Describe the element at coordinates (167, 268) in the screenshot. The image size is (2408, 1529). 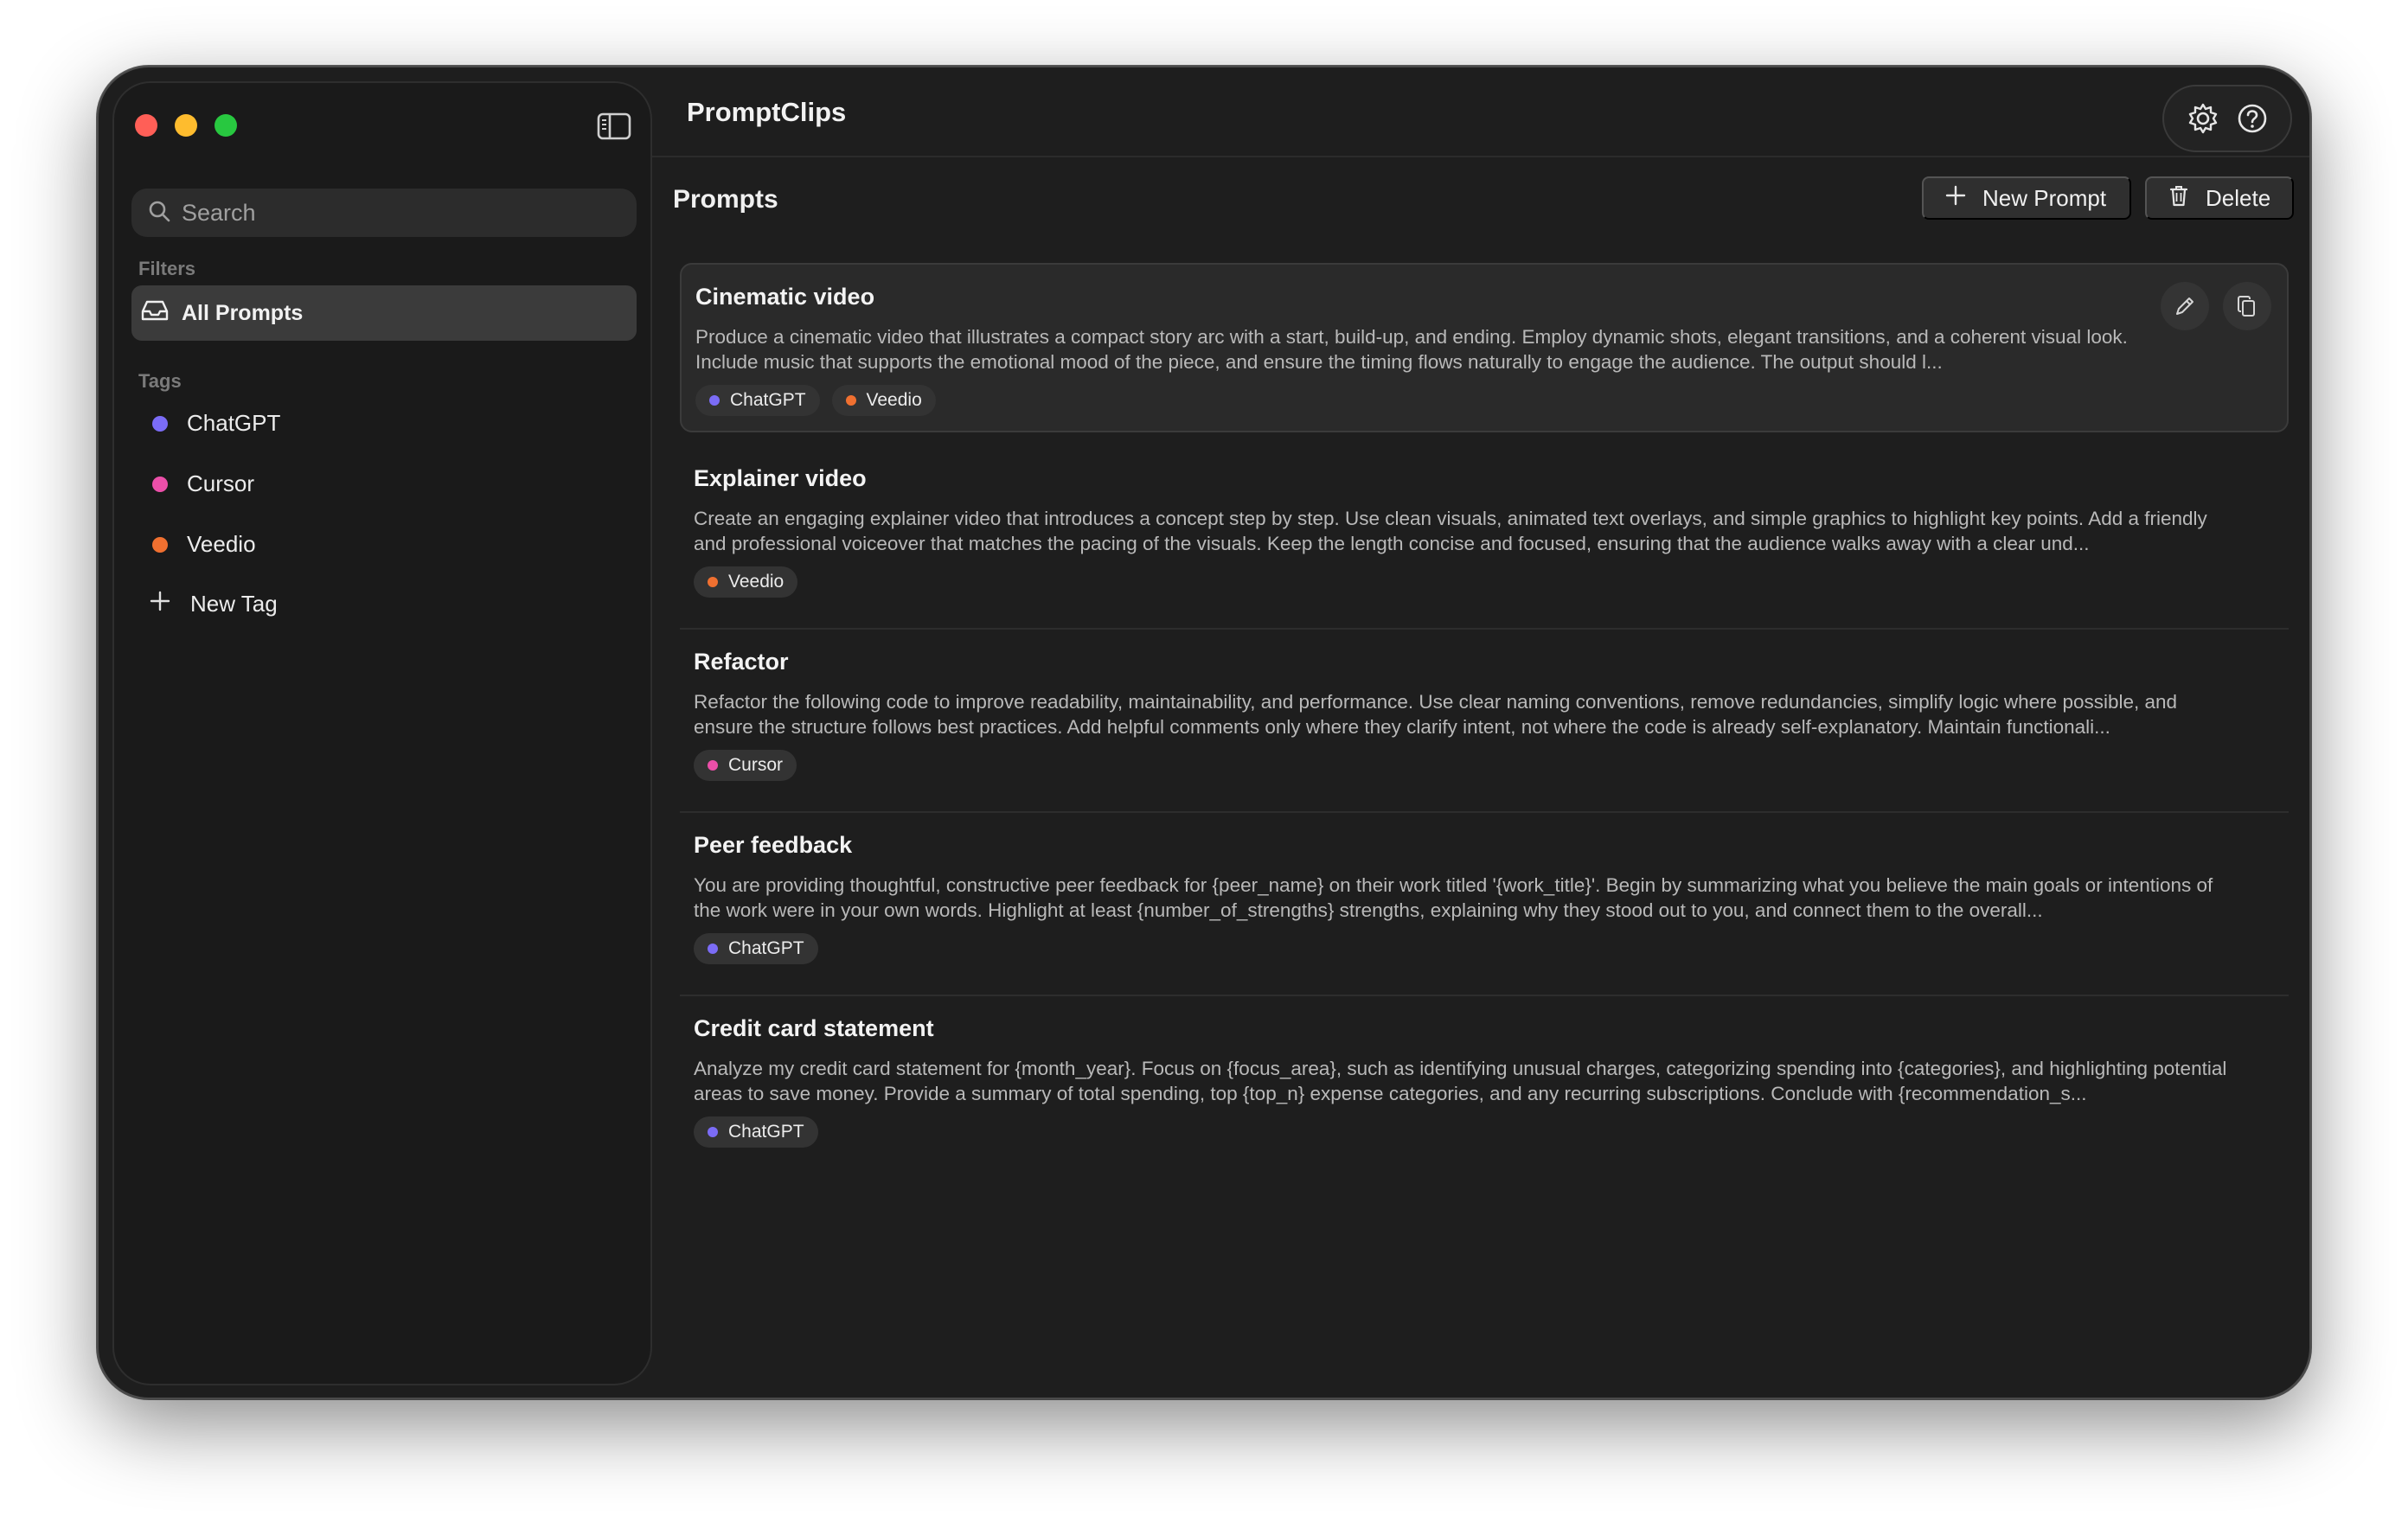
I see `filters-label: Filters` at that location.